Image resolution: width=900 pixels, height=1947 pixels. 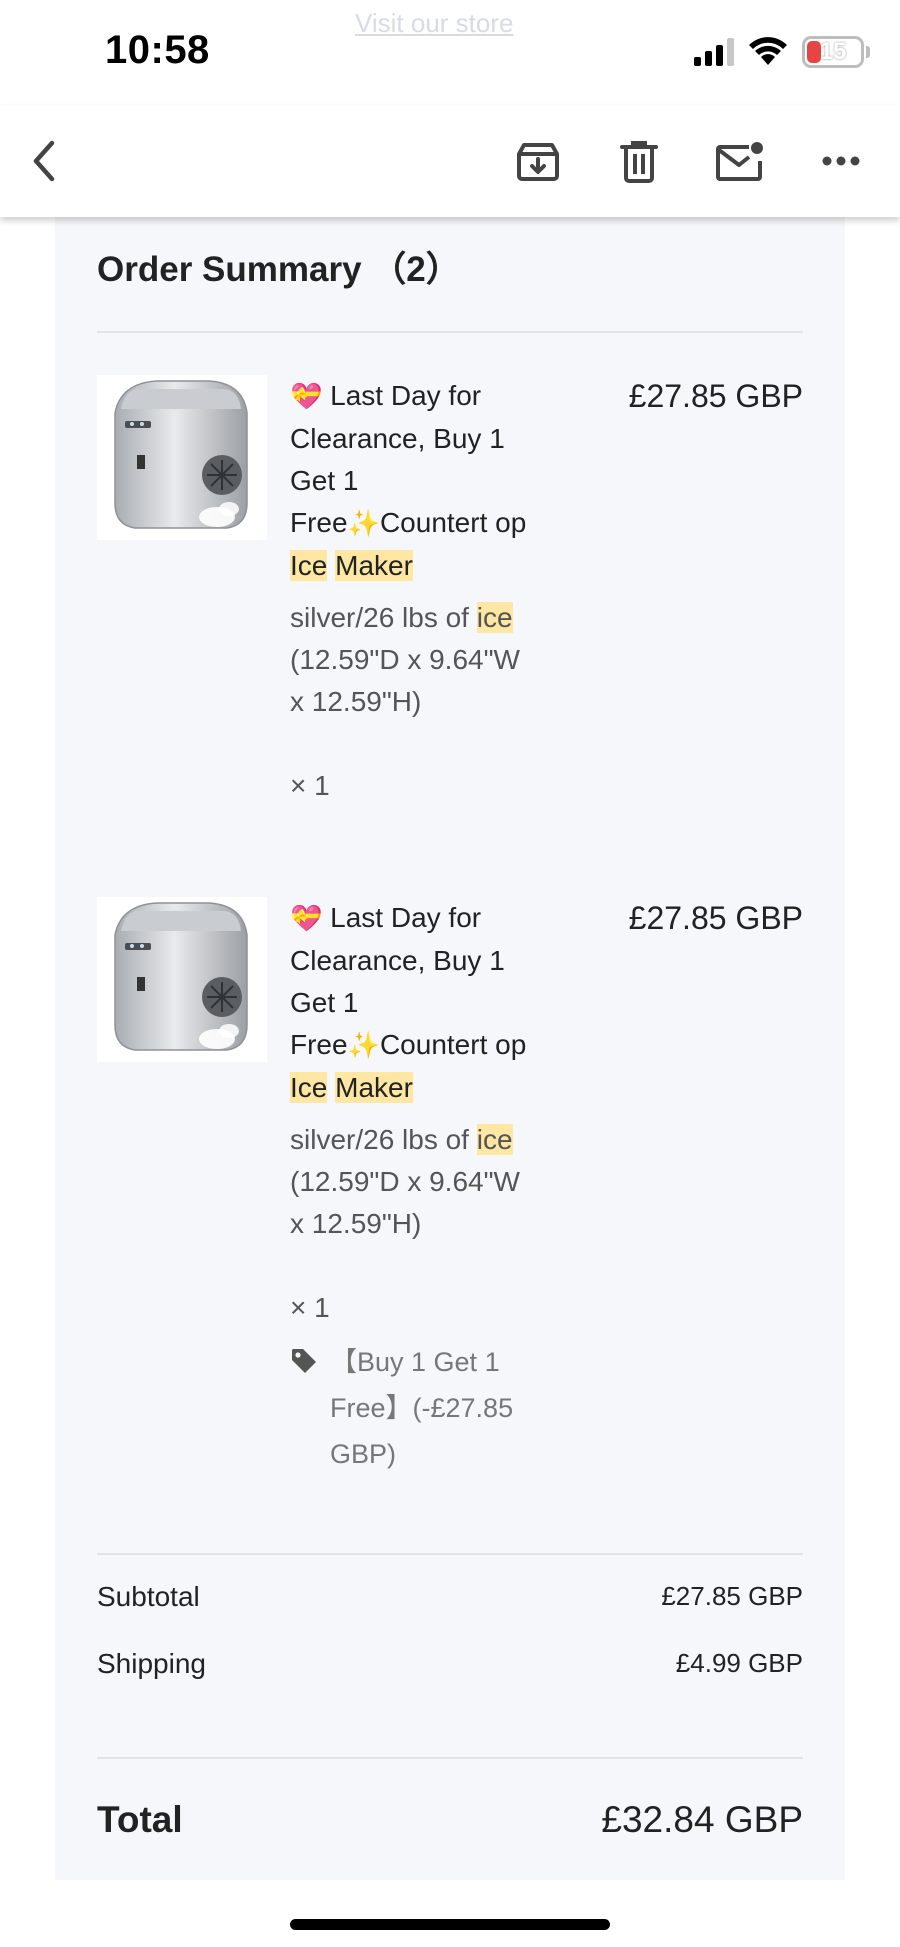 I want to click on ghost-store-link: Visit our store, so click(x=434, y=23).